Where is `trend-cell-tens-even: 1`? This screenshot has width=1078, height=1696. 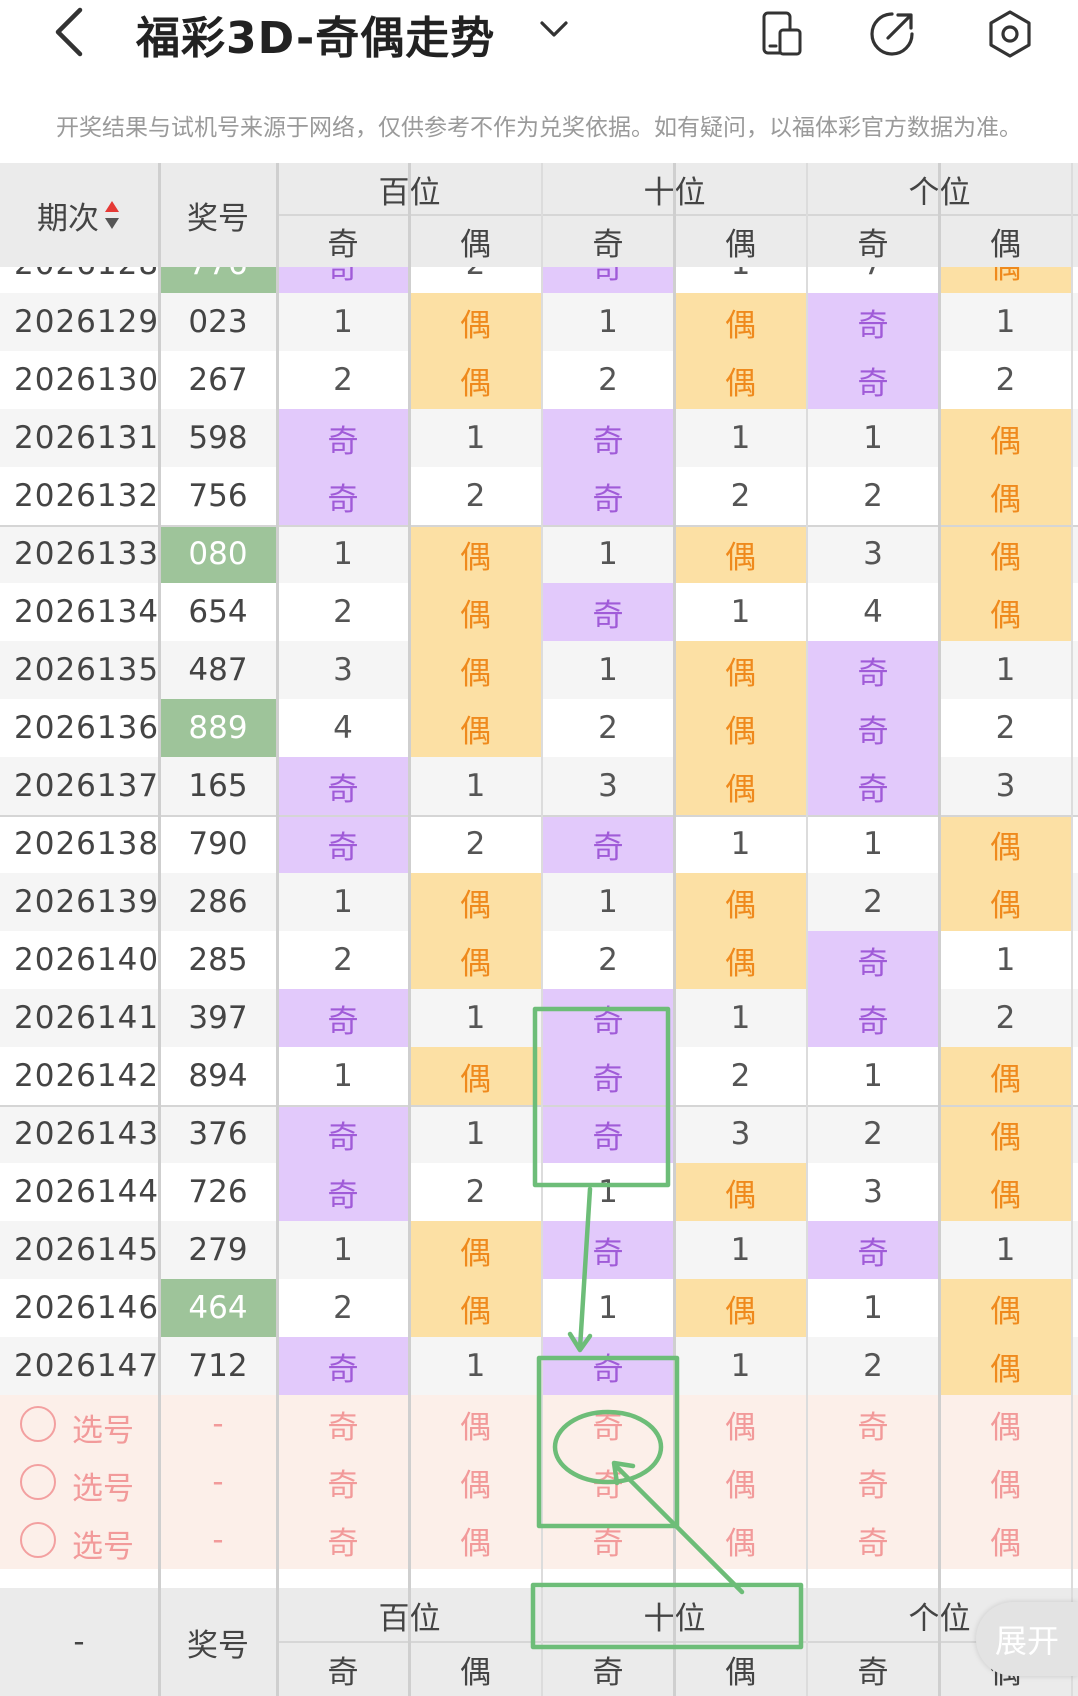 trend-cell-tens-even: 1 is located at coordinates (740, 612).